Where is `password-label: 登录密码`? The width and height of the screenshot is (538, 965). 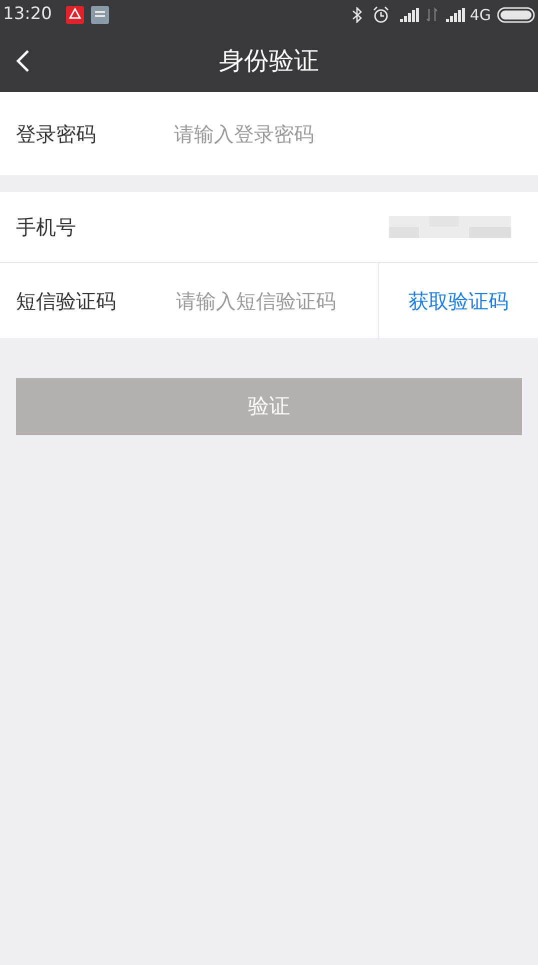 password-label: 登录密码 is located at coordinates (87, 133).